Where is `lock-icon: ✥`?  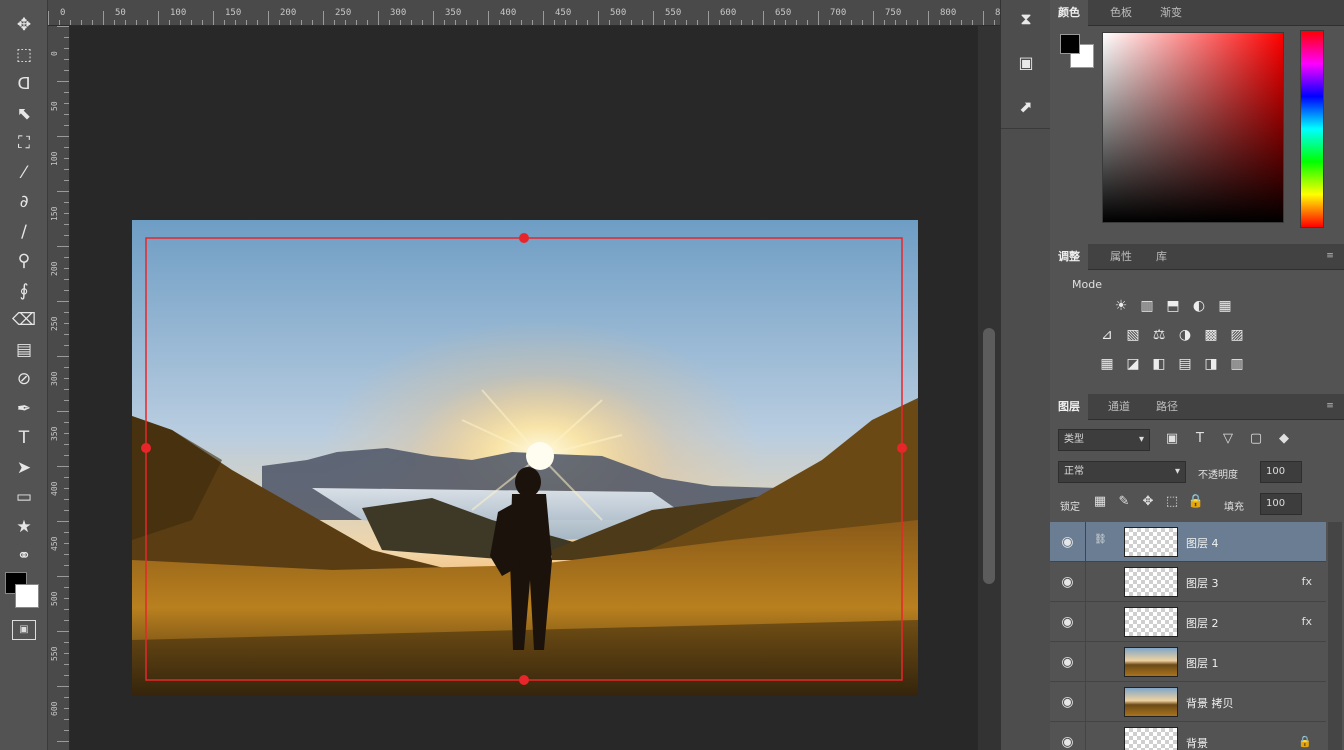 lock-icon: ✥ is located at coordinates (1148, 501).